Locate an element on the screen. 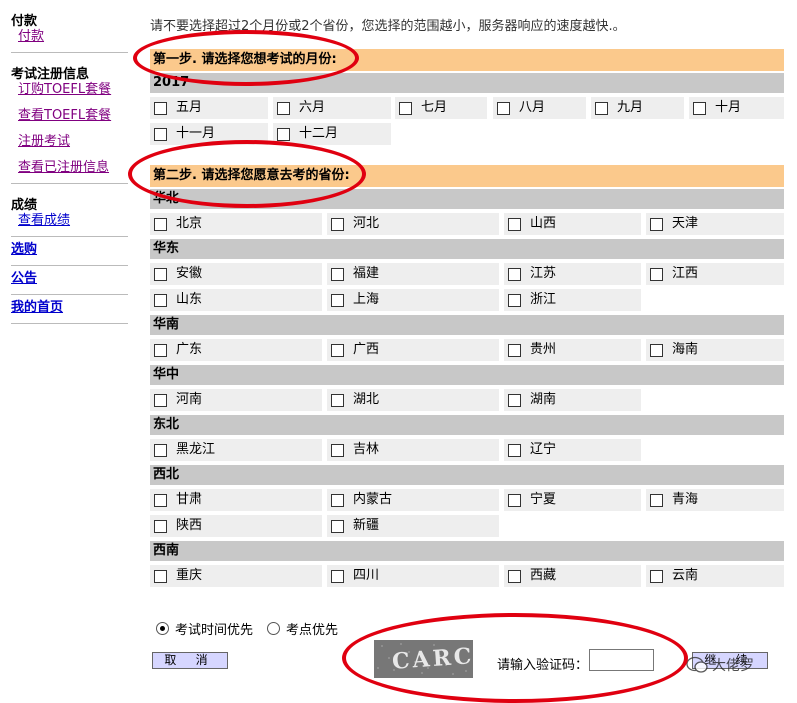  province-checkbox: 西藏 is located at coordinates (572, 576).